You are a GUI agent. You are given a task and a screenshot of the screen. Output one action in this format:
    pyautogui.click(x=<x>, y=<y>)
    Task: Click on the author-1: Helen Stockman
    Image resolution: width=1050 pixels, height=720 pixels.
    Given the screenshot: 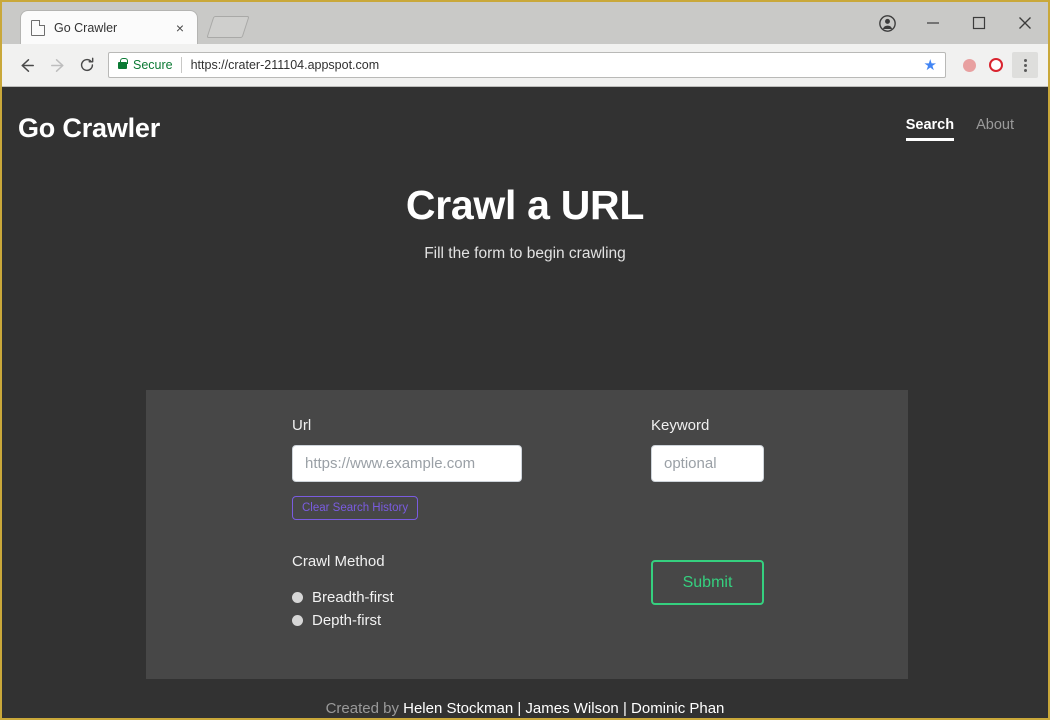 What is the action you would take?
    pyautogui.click(x=458, y=708)
    